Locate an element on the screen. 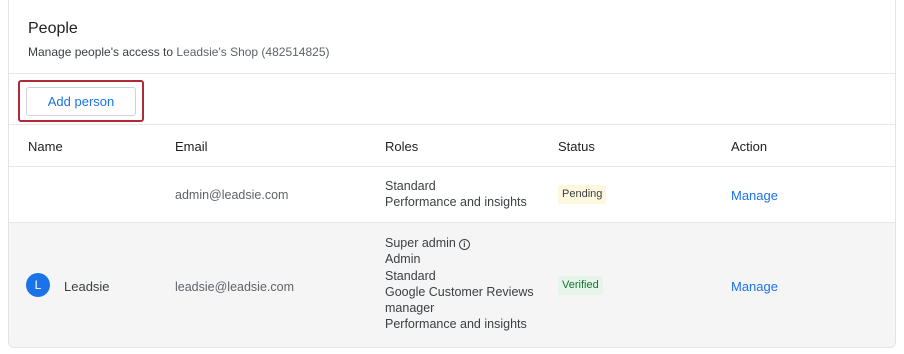 This screenshot has width=904, height=354. role-item: Admin is located at coordinates (403, 259).